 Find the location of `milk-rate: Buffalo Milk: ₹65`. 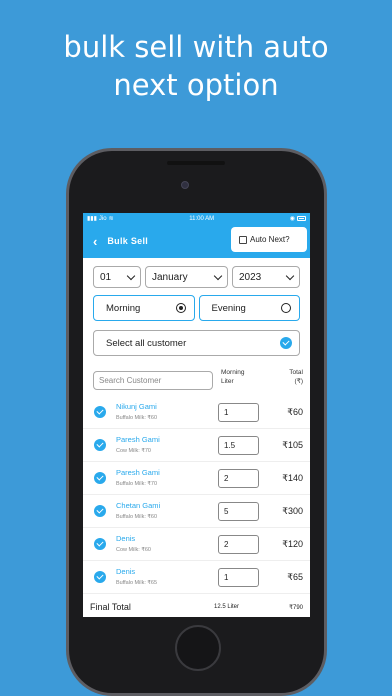

milk-rate: Buffalo Milk: ₹65 is located at coordinates (137, 582).